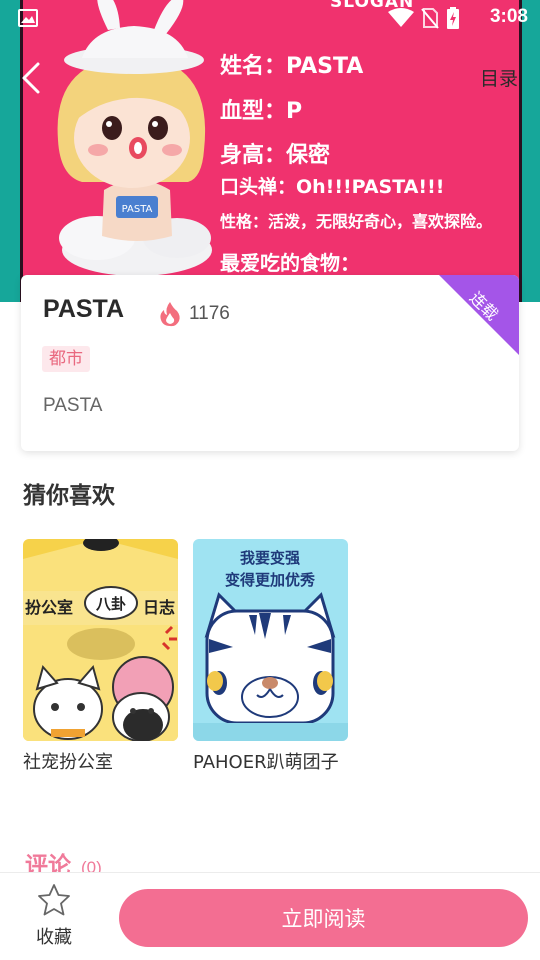 The image size is (540, 960). What do you see at coordinates (292, 66) in the screenshot?
I see `profile-name: 姓名：PASTA` at bounding box center [292, 66].